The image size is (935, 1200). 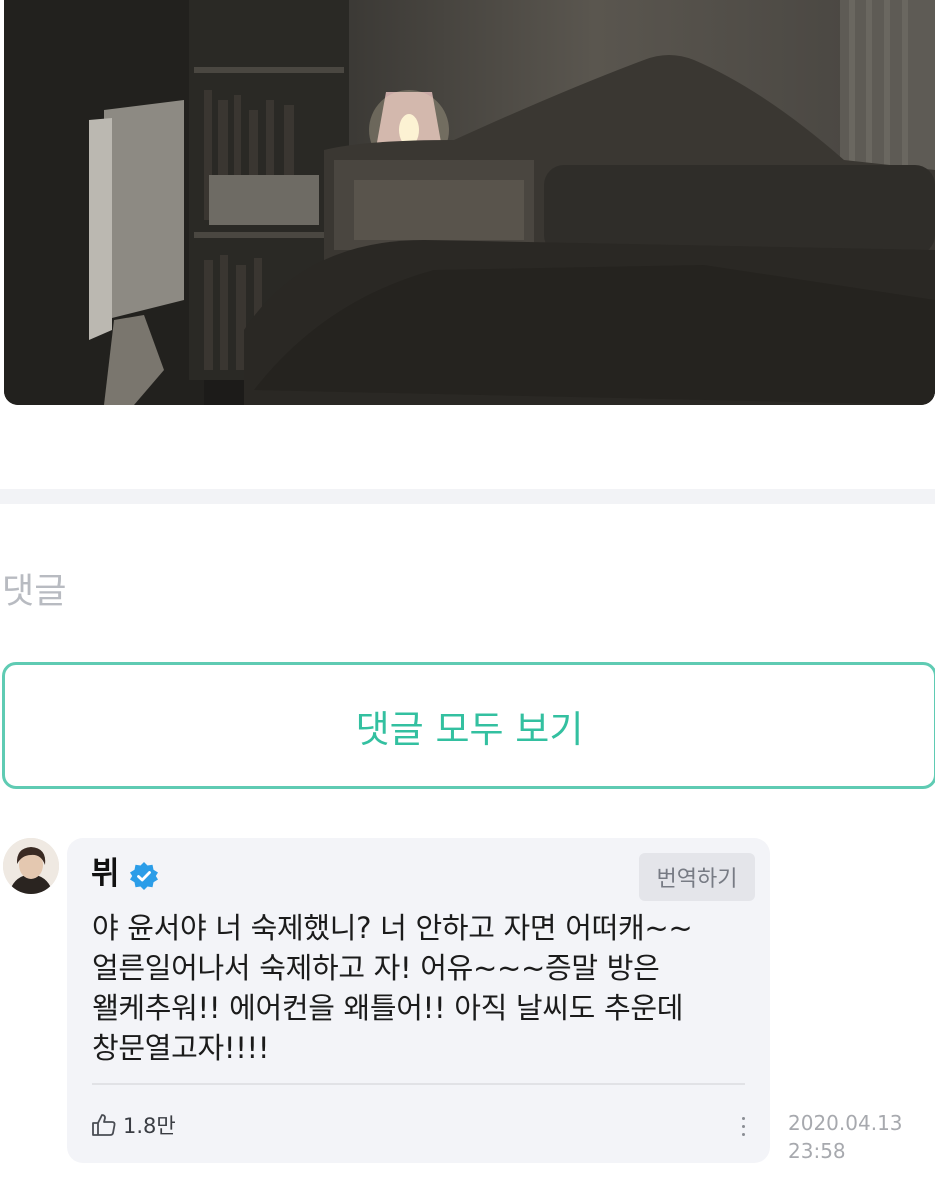 What do you see at coordinates (31, 866) in the screenshot?
I see `avatar` at bounding box center [31, 866].